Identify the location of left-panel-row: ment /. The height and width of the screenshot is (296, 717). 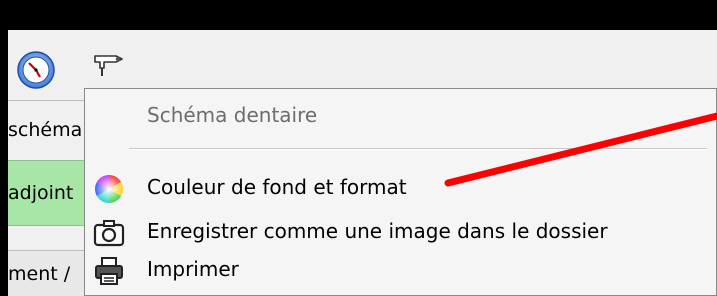
(48, 273).